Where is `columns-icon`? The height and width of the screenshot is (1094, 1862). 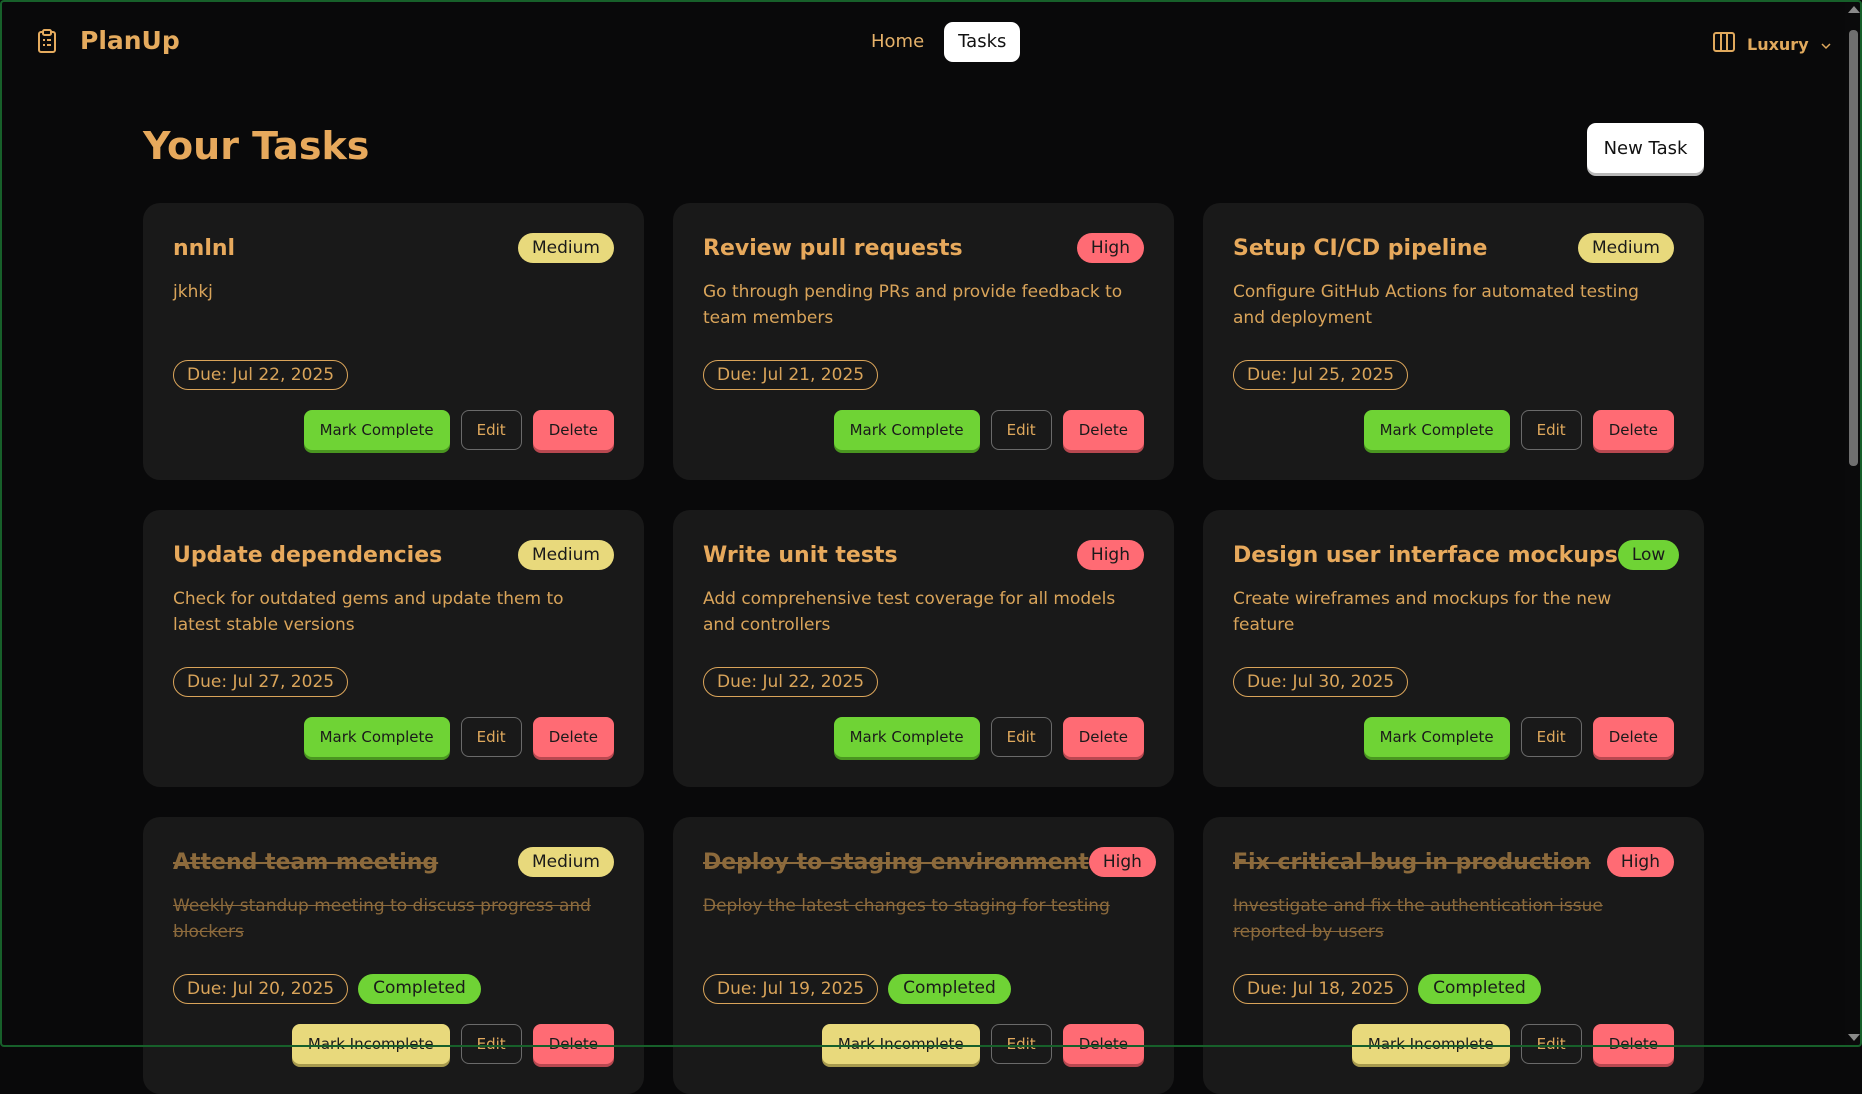
columns-icon is located at coordinates (1724, 44).